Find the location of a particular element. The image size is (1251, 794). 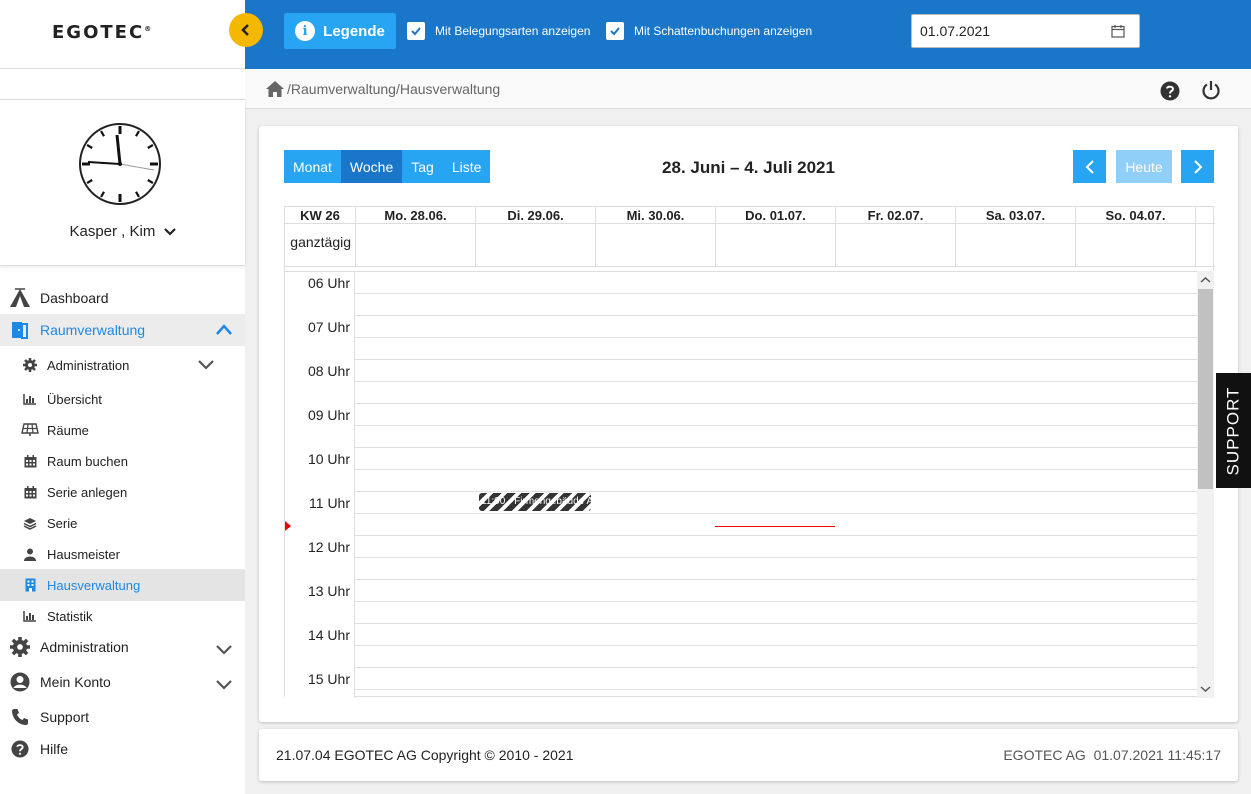

nav-administration: Administration is located at coordinates (122, 647).